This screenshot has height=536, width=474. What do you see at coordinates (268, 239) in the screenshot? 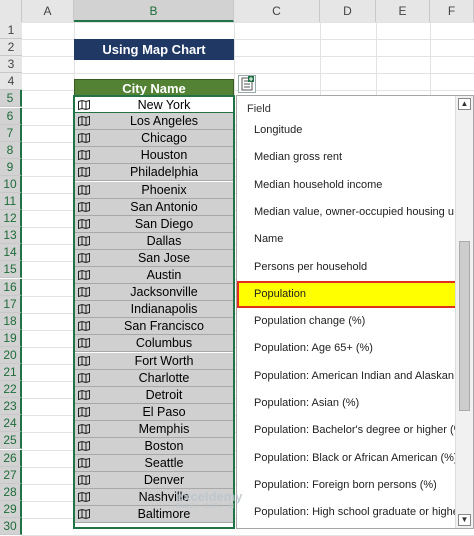
I see `field-item: Name` at bounding box center [268, 239].